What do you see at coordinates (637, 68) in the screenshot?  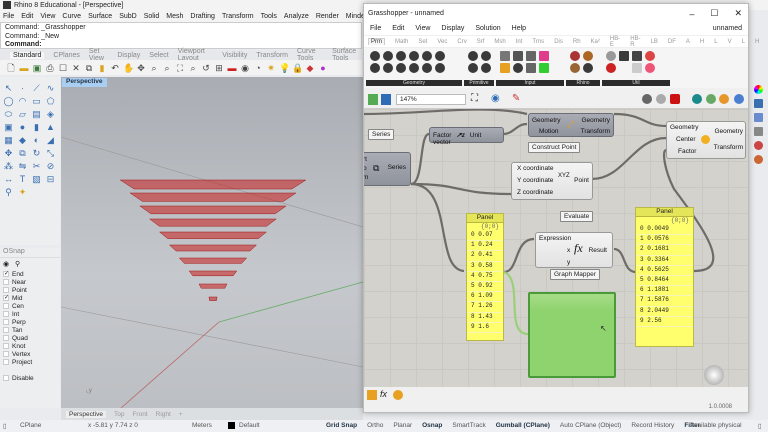 I see `arrow-outline-icon` at bounding box center [637, 68].